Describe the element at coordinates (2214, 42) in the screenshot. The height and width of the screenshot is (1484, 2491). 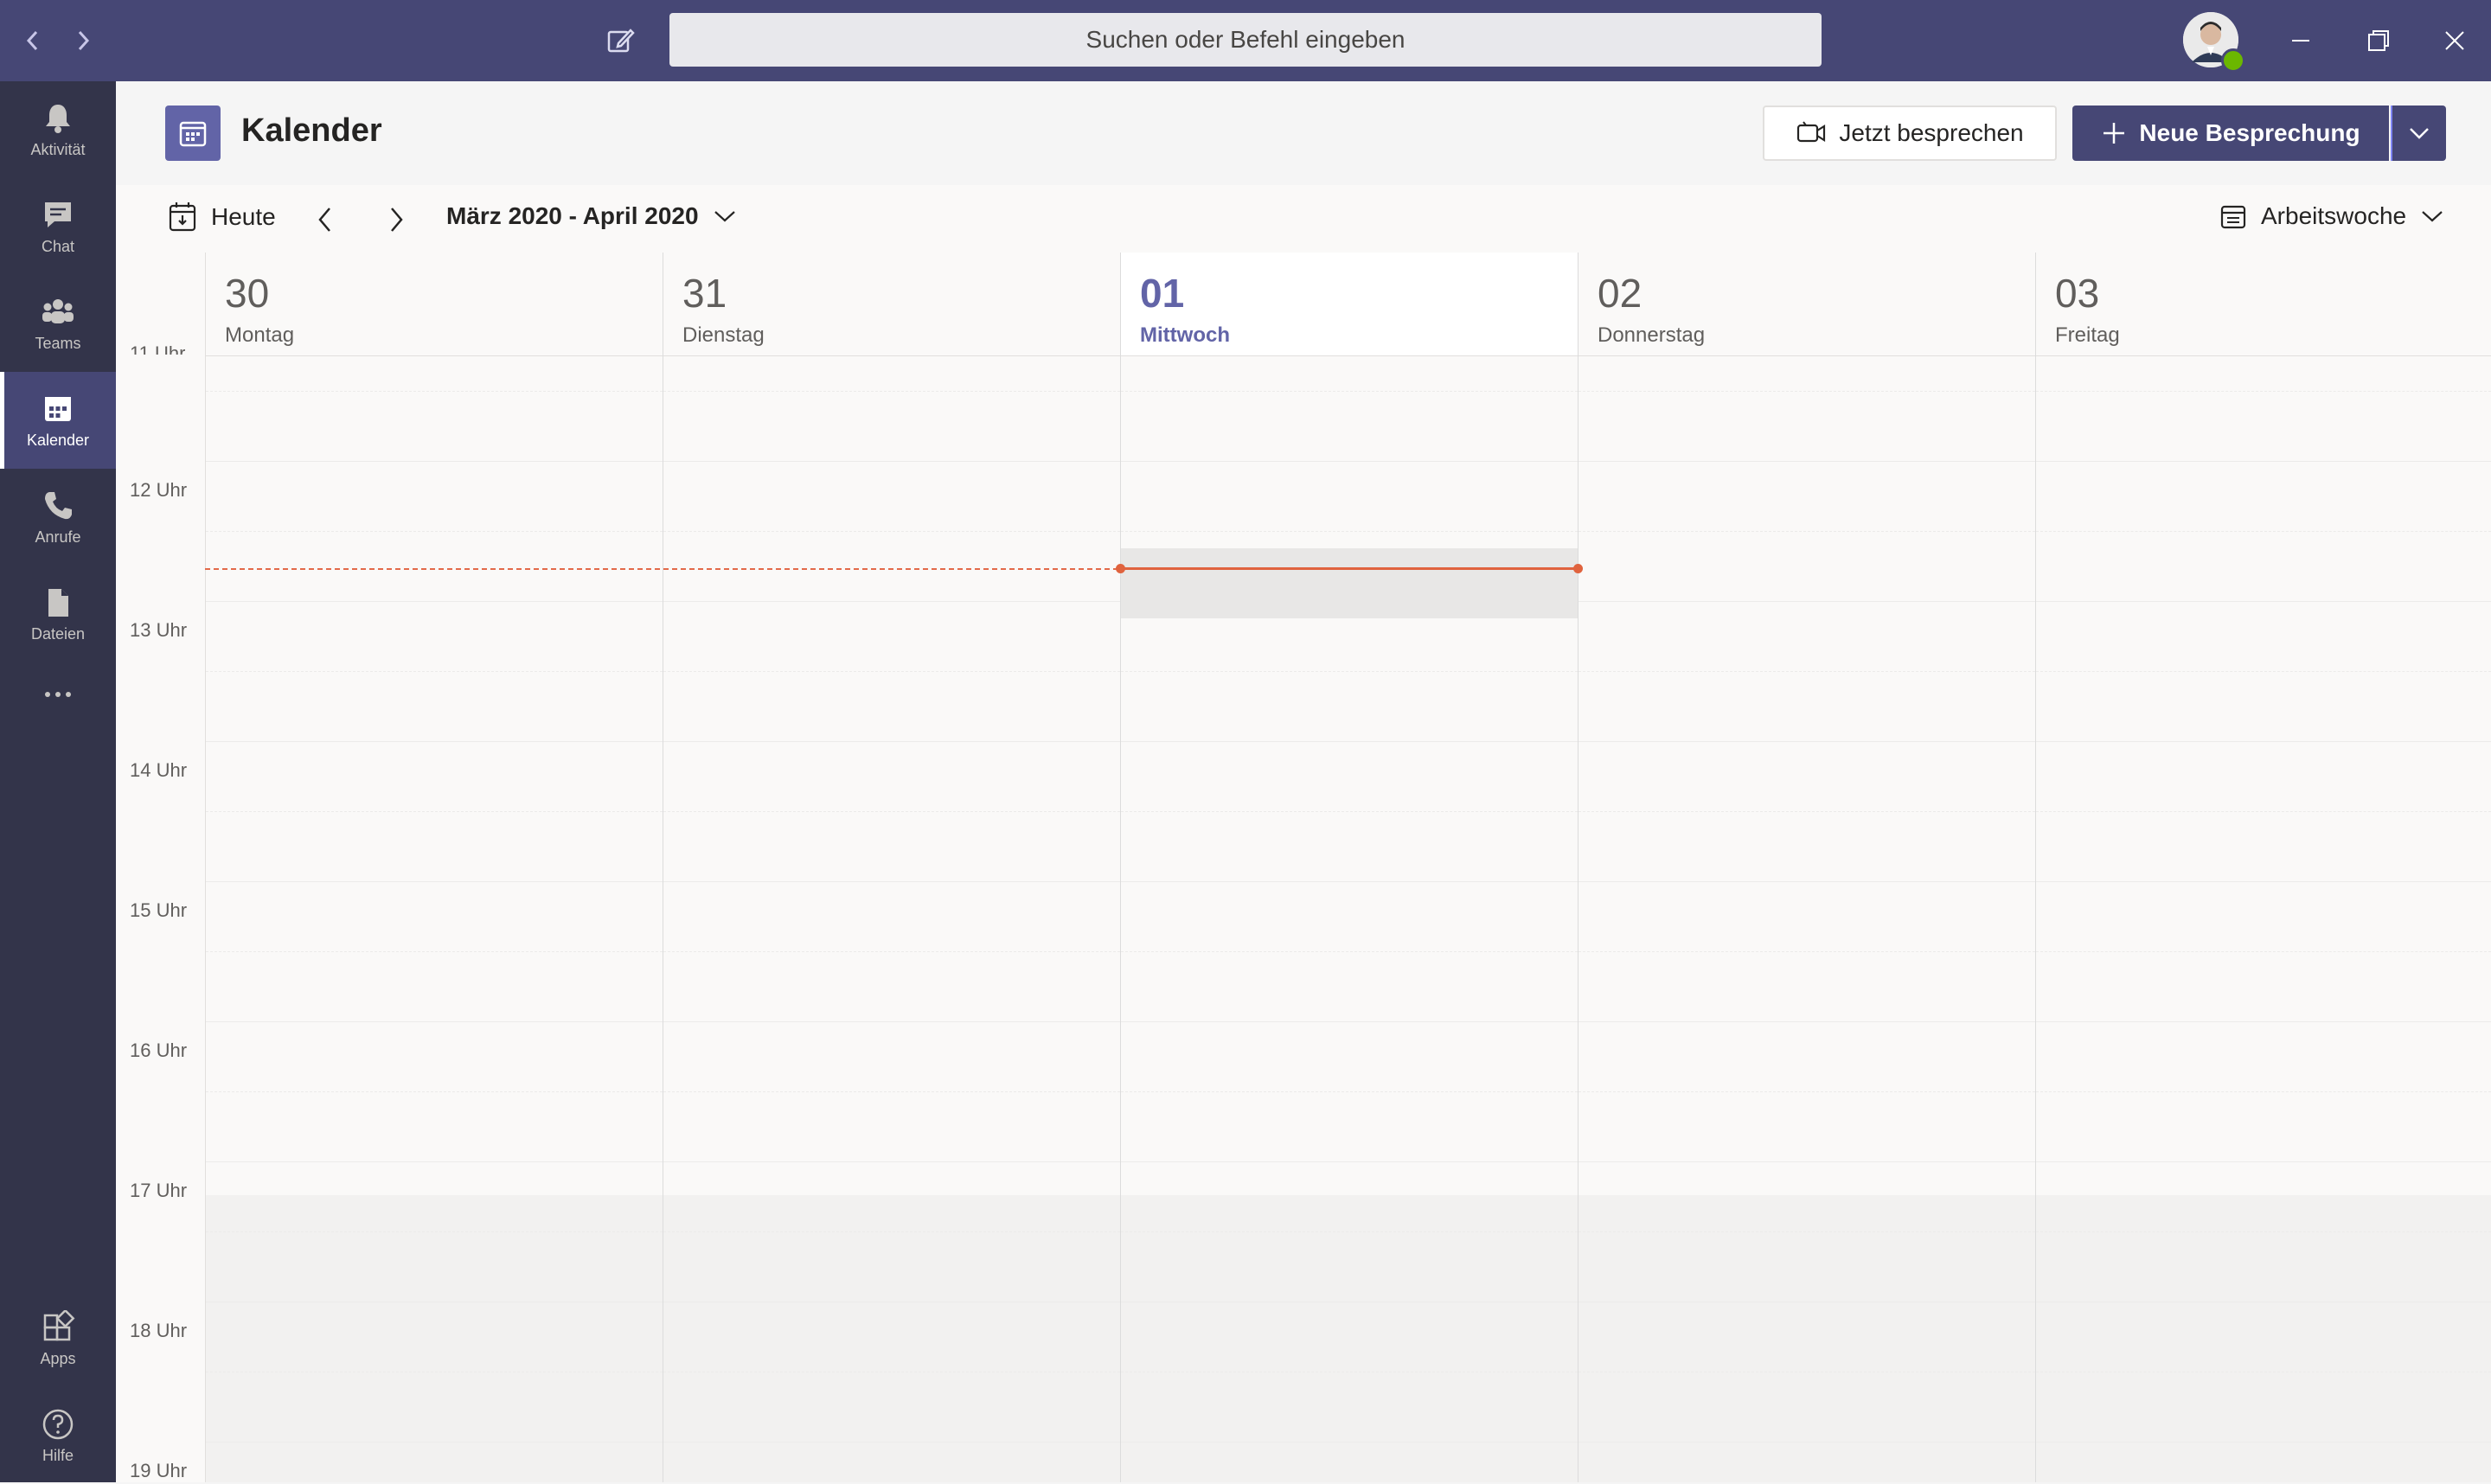
I see `avatar` at that location.